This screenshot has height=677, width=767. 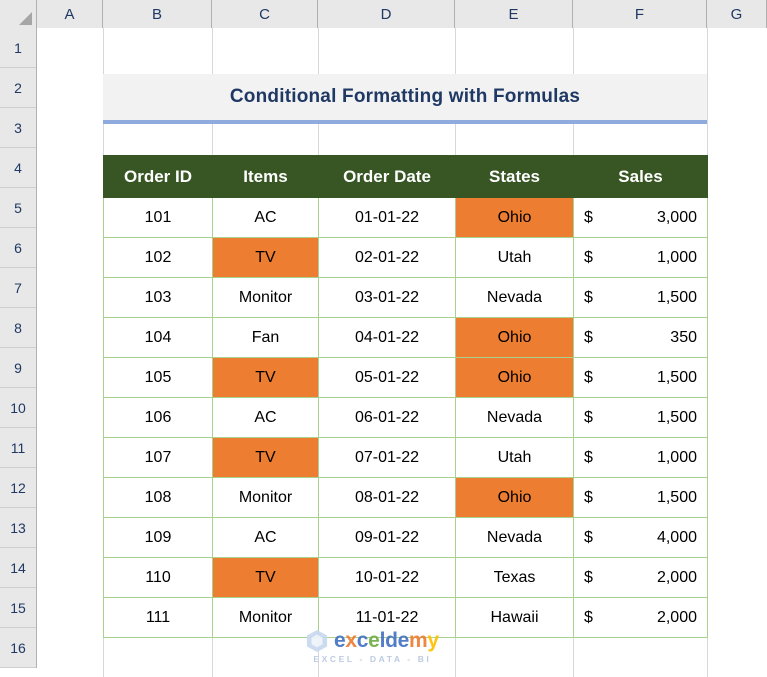 I want to click on row-header-5: 5, so click(x=18, y=208).